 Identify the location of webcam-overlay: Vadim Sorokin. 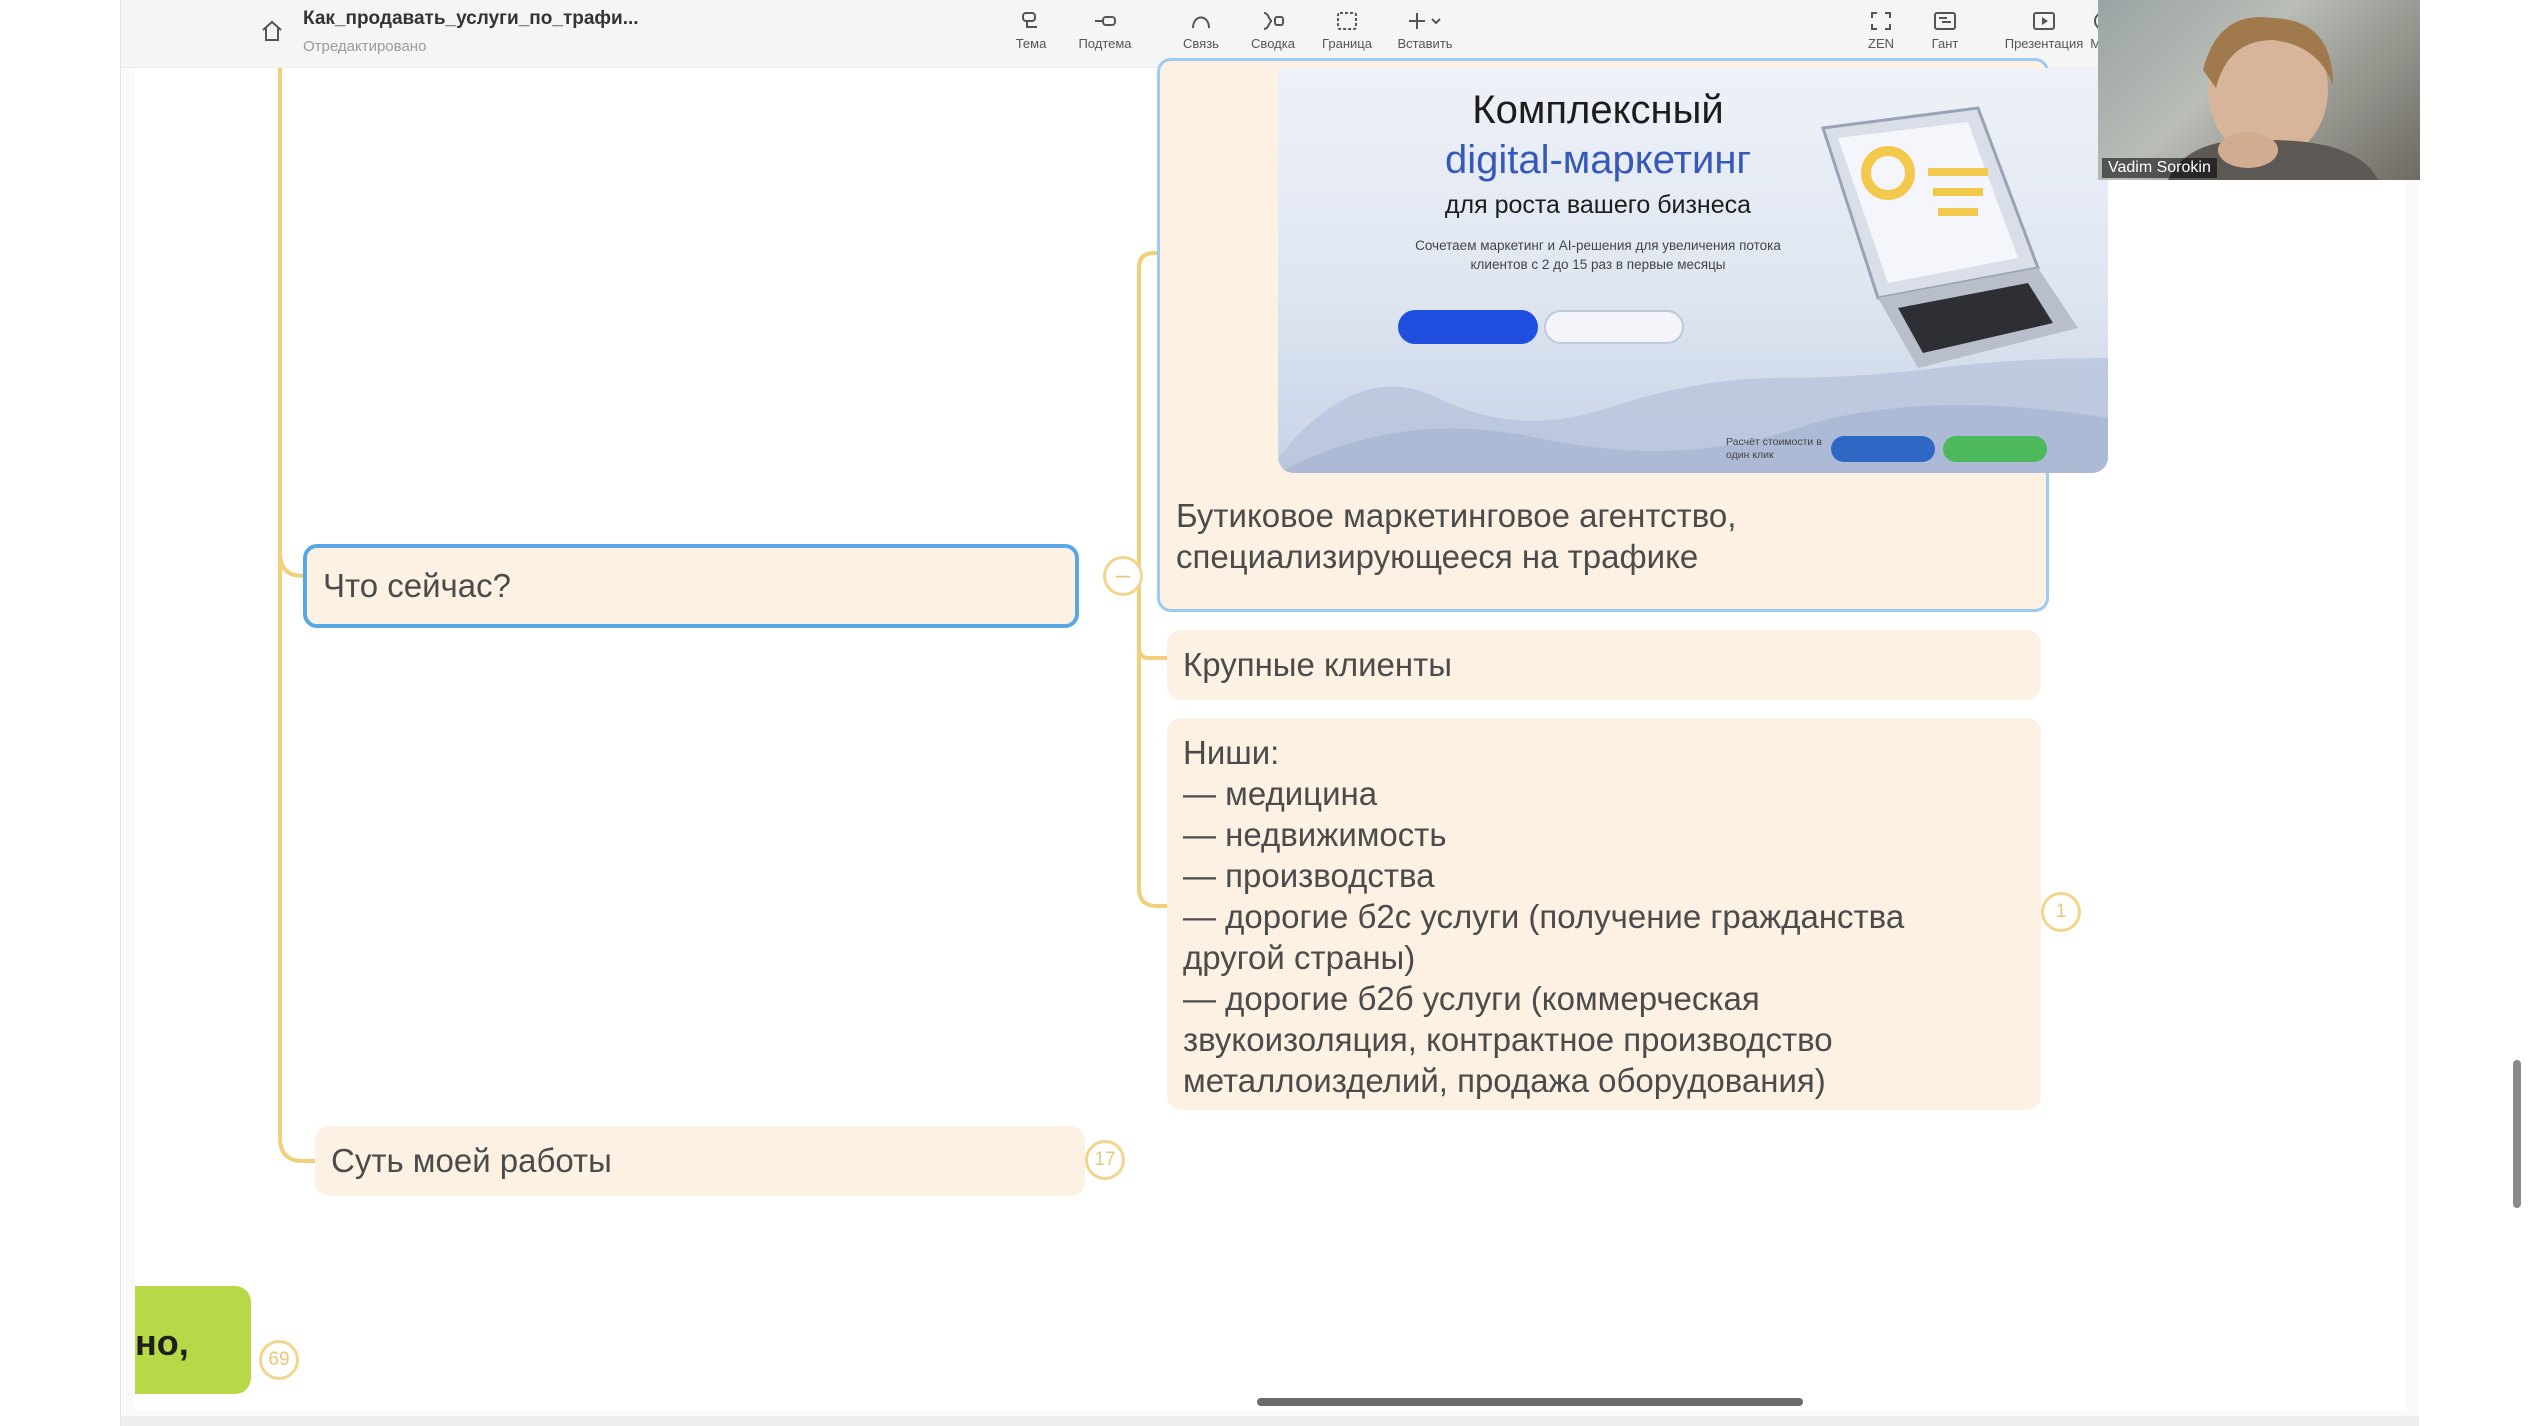
(2259, 90).